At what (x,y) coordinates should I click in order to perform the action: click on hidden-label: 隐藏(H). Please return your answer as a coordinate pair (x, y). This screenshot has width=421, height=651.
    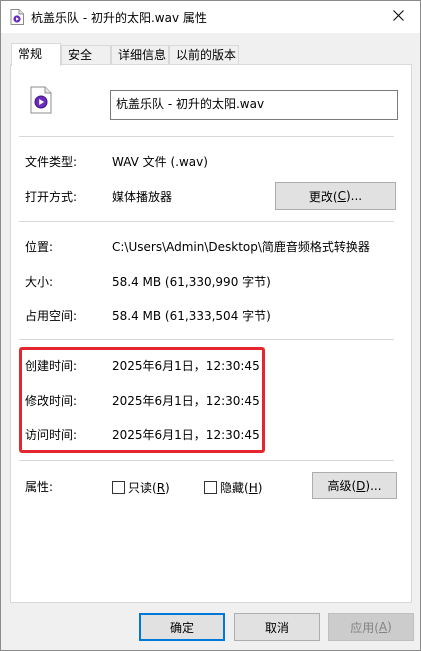
    Looking at the image, I should click on (241, 487).